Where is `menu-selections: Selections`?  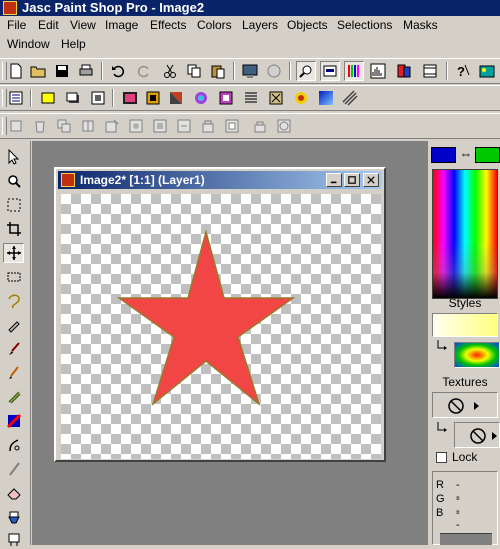
menu-selections: Selections is located at coordinates (364, 25).